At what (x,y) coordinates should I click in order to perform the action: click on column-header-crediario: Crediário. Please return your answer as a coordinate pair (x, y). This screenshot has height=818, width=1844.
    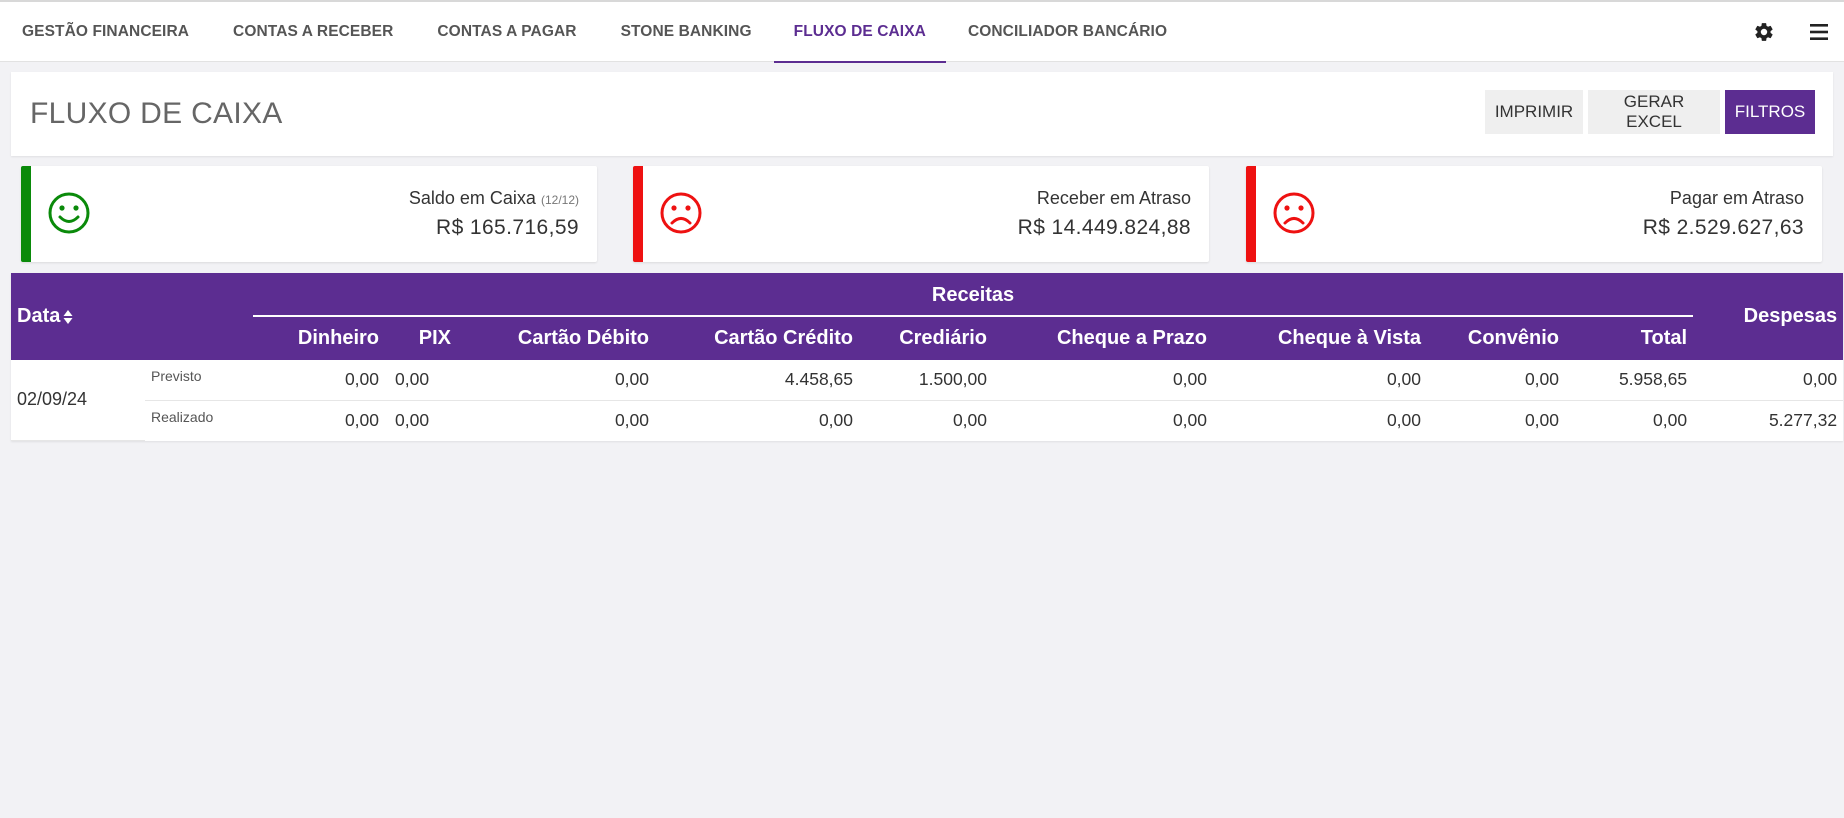
    Looking at the image, I should click on (926, 338).